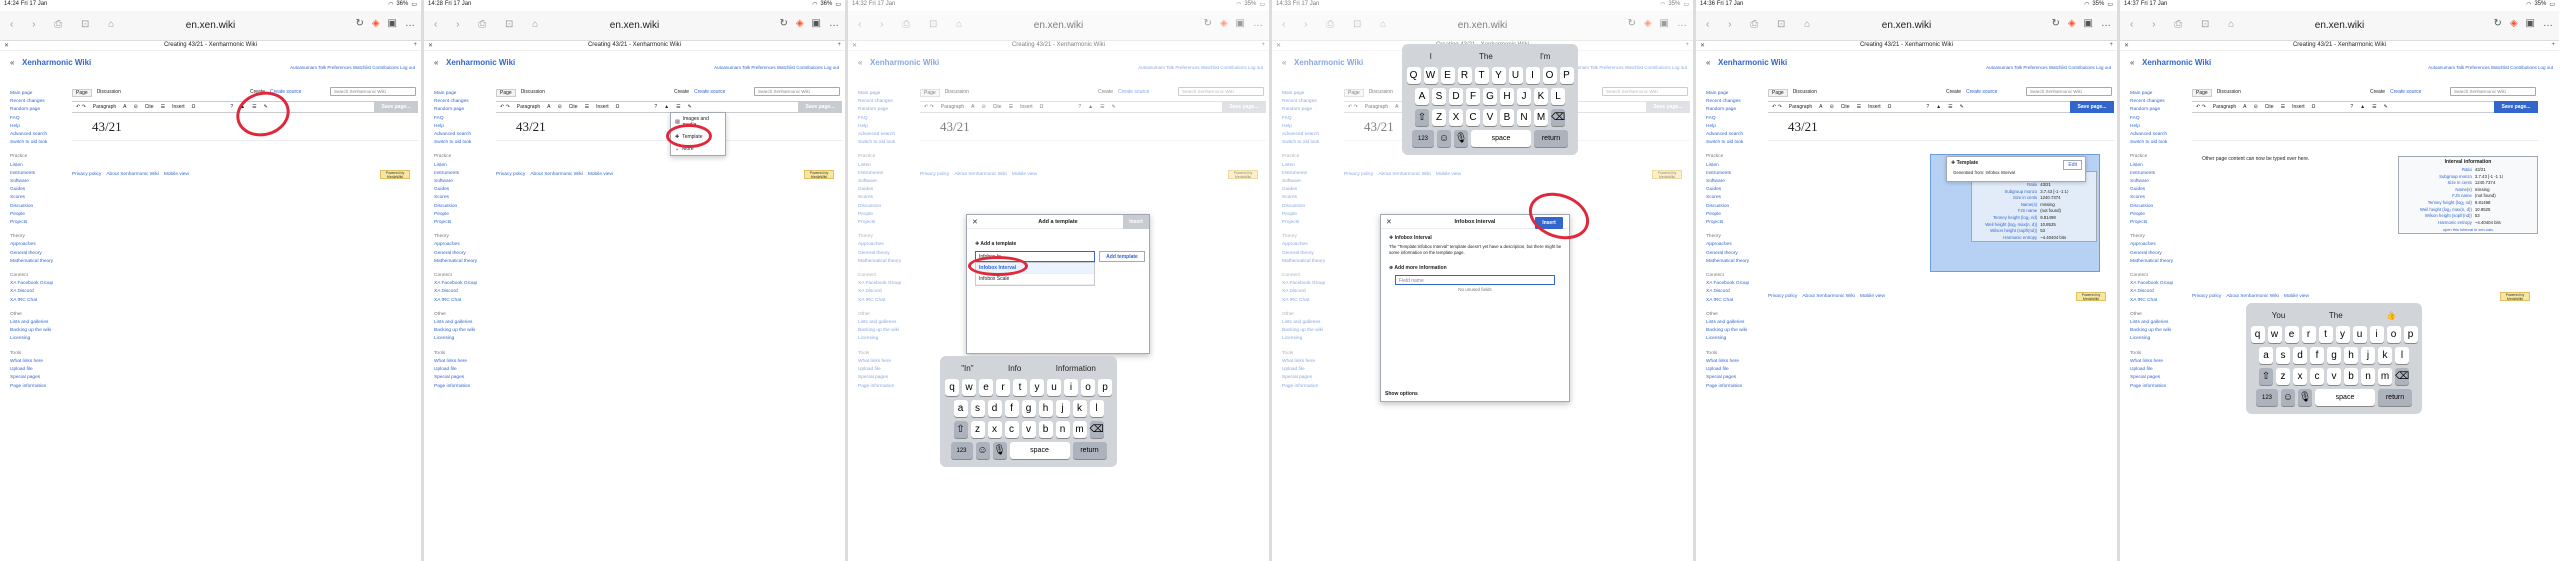 The image size is (2560, 561). Describe the element at coordinates (2325, 334) in the screenshot. I see `key: t` at that location.